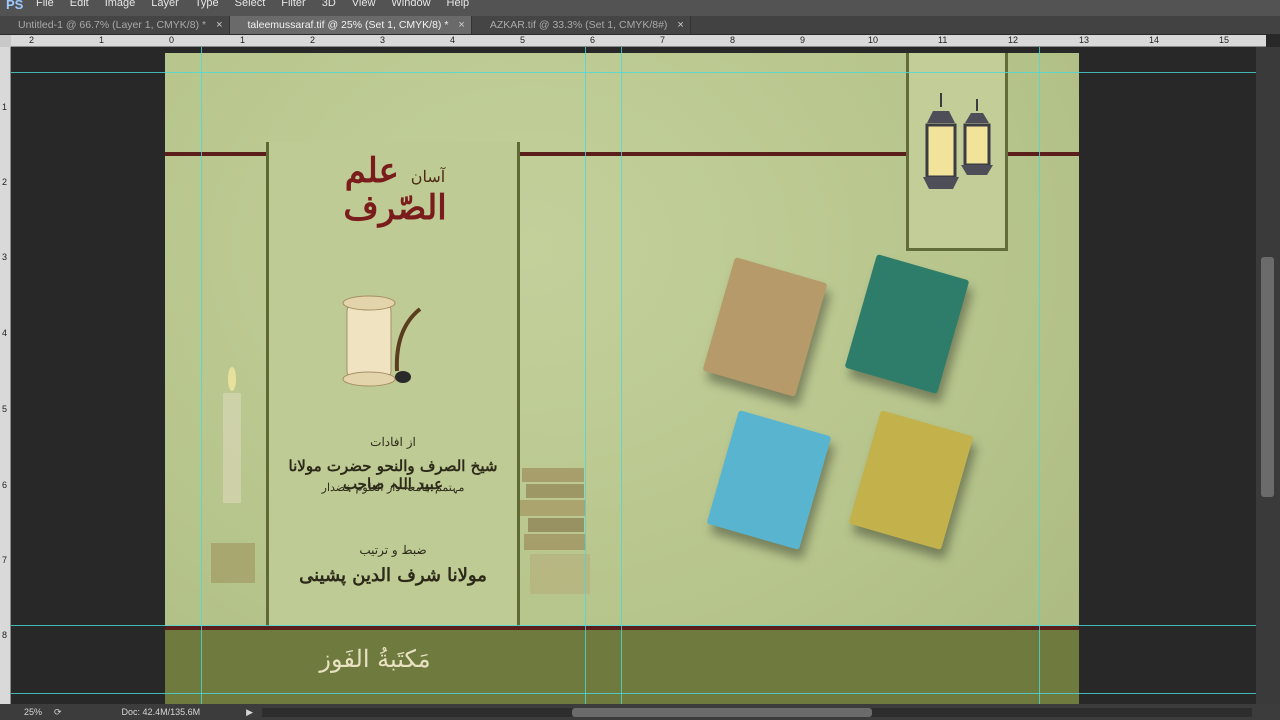  What do you see at coordinates (393, 442) in the screenshot?
I see `ifadat-label: از افادات` at bounding box center [393, 442].